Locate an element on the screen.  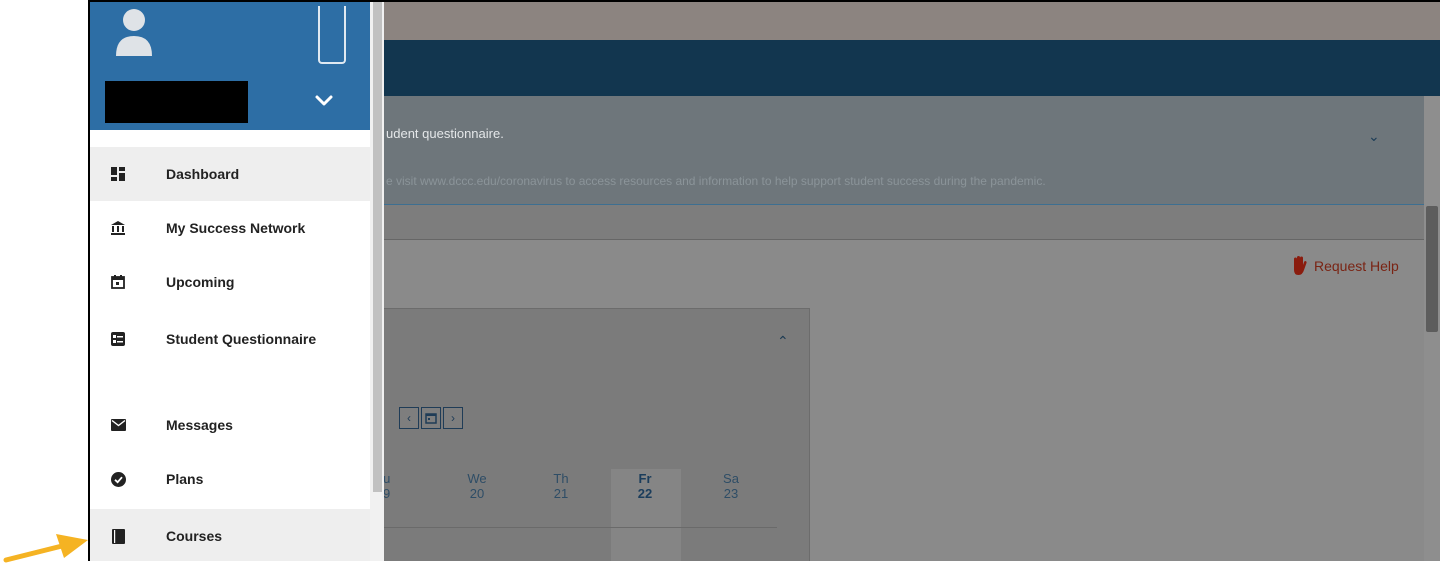
annotation-arrow is located at coordinates (45, 548).